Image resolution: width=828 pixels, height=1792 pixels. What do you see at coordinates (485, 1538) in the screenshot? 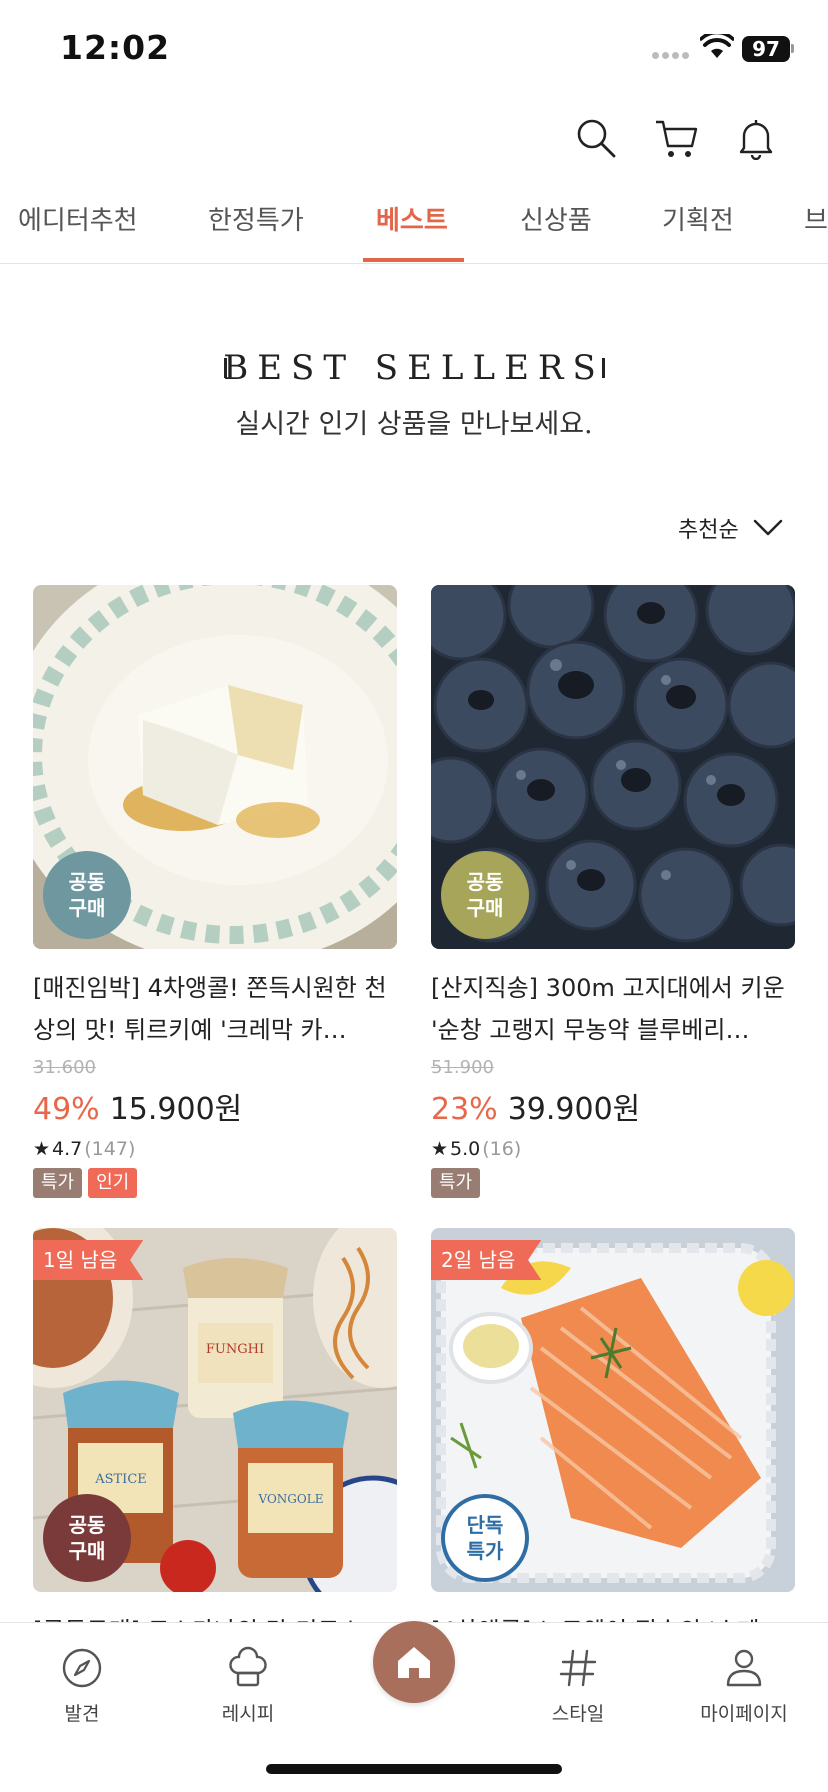
I see `exclusive-deal-badge: 단독 특가` at bounding box center [485, 1538].